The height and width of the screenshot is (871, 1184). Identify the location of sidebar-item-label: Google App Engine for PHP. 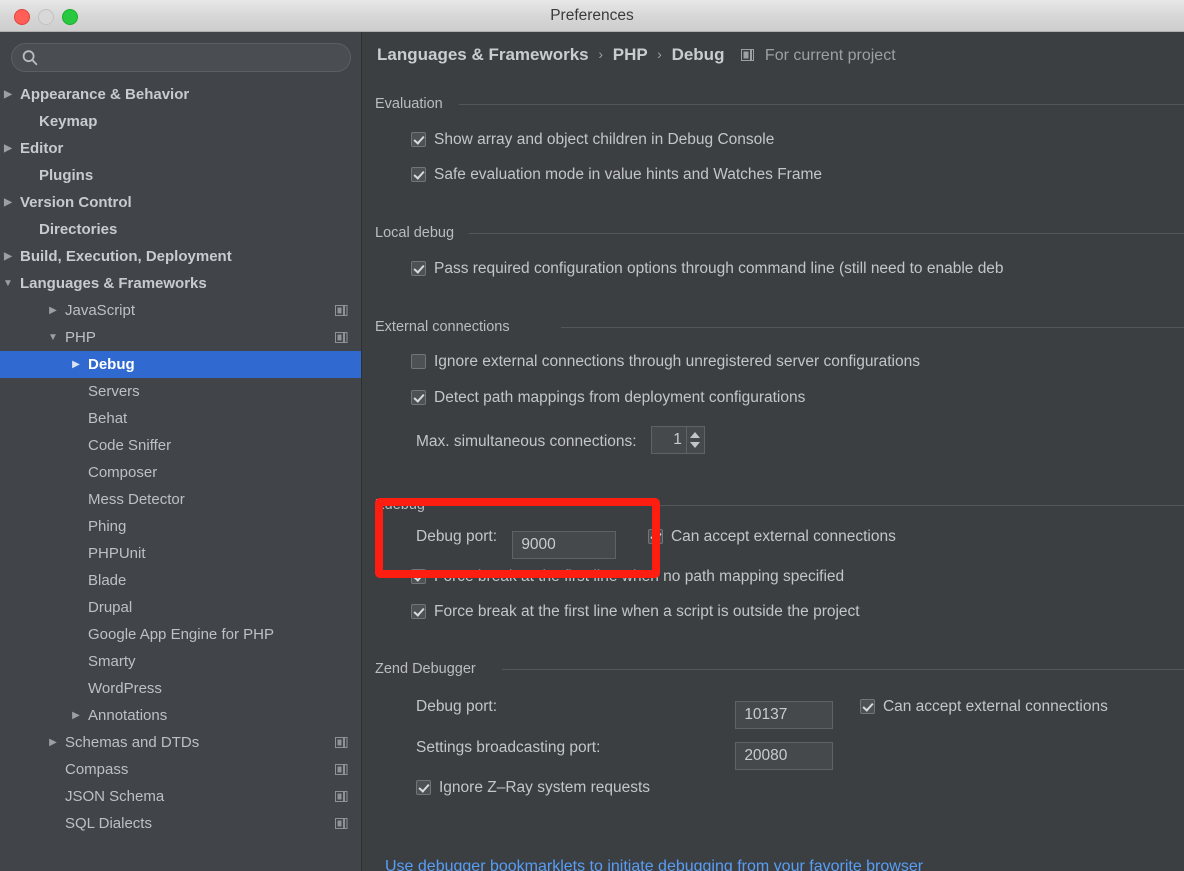
(181, 634).